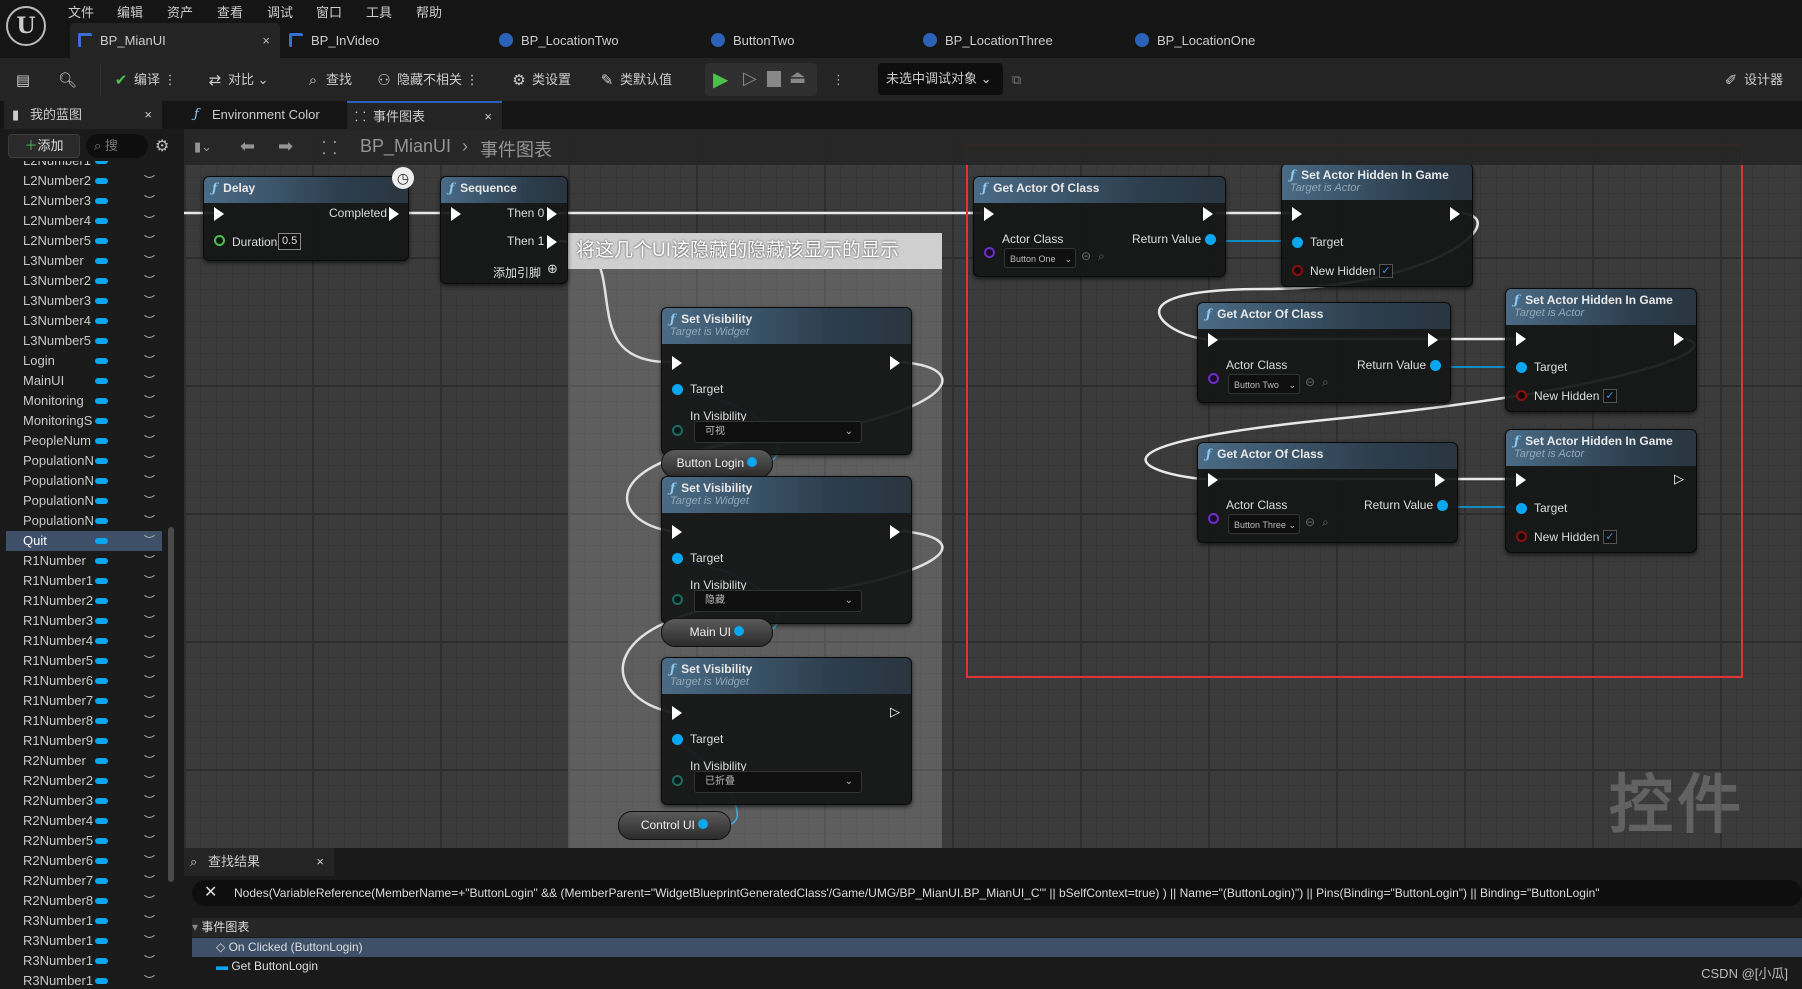  What do you see at coordinates (84, 541) in the screenshot?
I see `variable-item: Quit ︶` at bounding box center [84, 541].